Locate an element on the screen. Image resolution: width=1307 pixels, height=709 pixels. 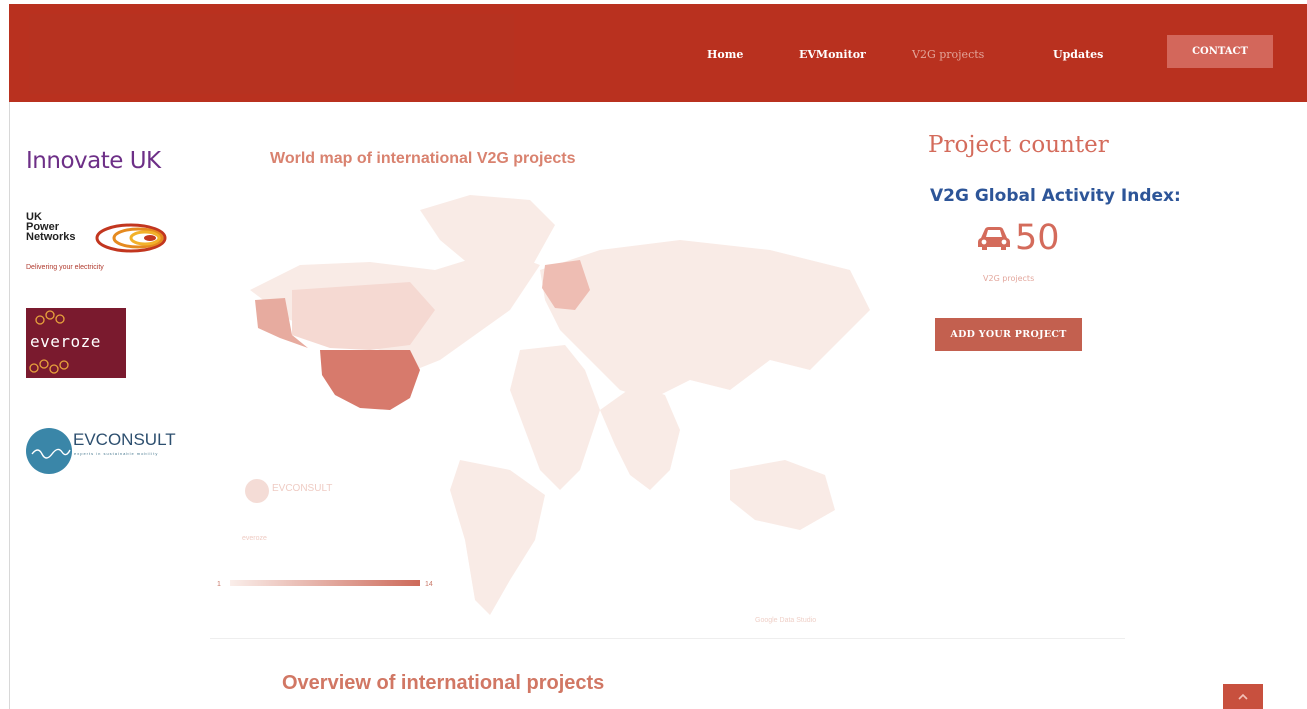
everoze-logo: everoze is located at coordinates (76, 343).